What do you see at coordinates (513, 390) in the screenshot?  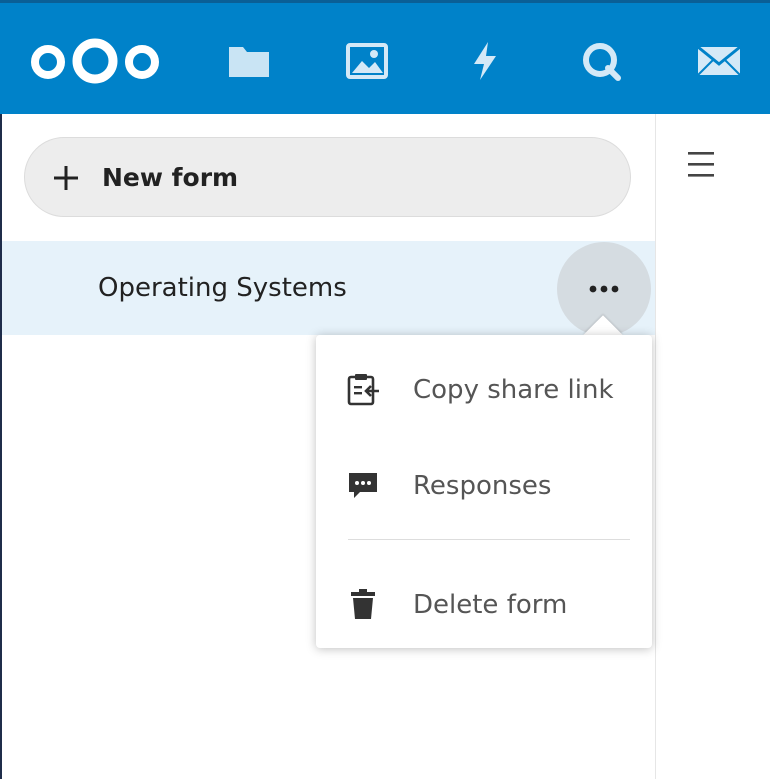 I see `menu-item-label: Copy share link` at bounding box center [513, 390].